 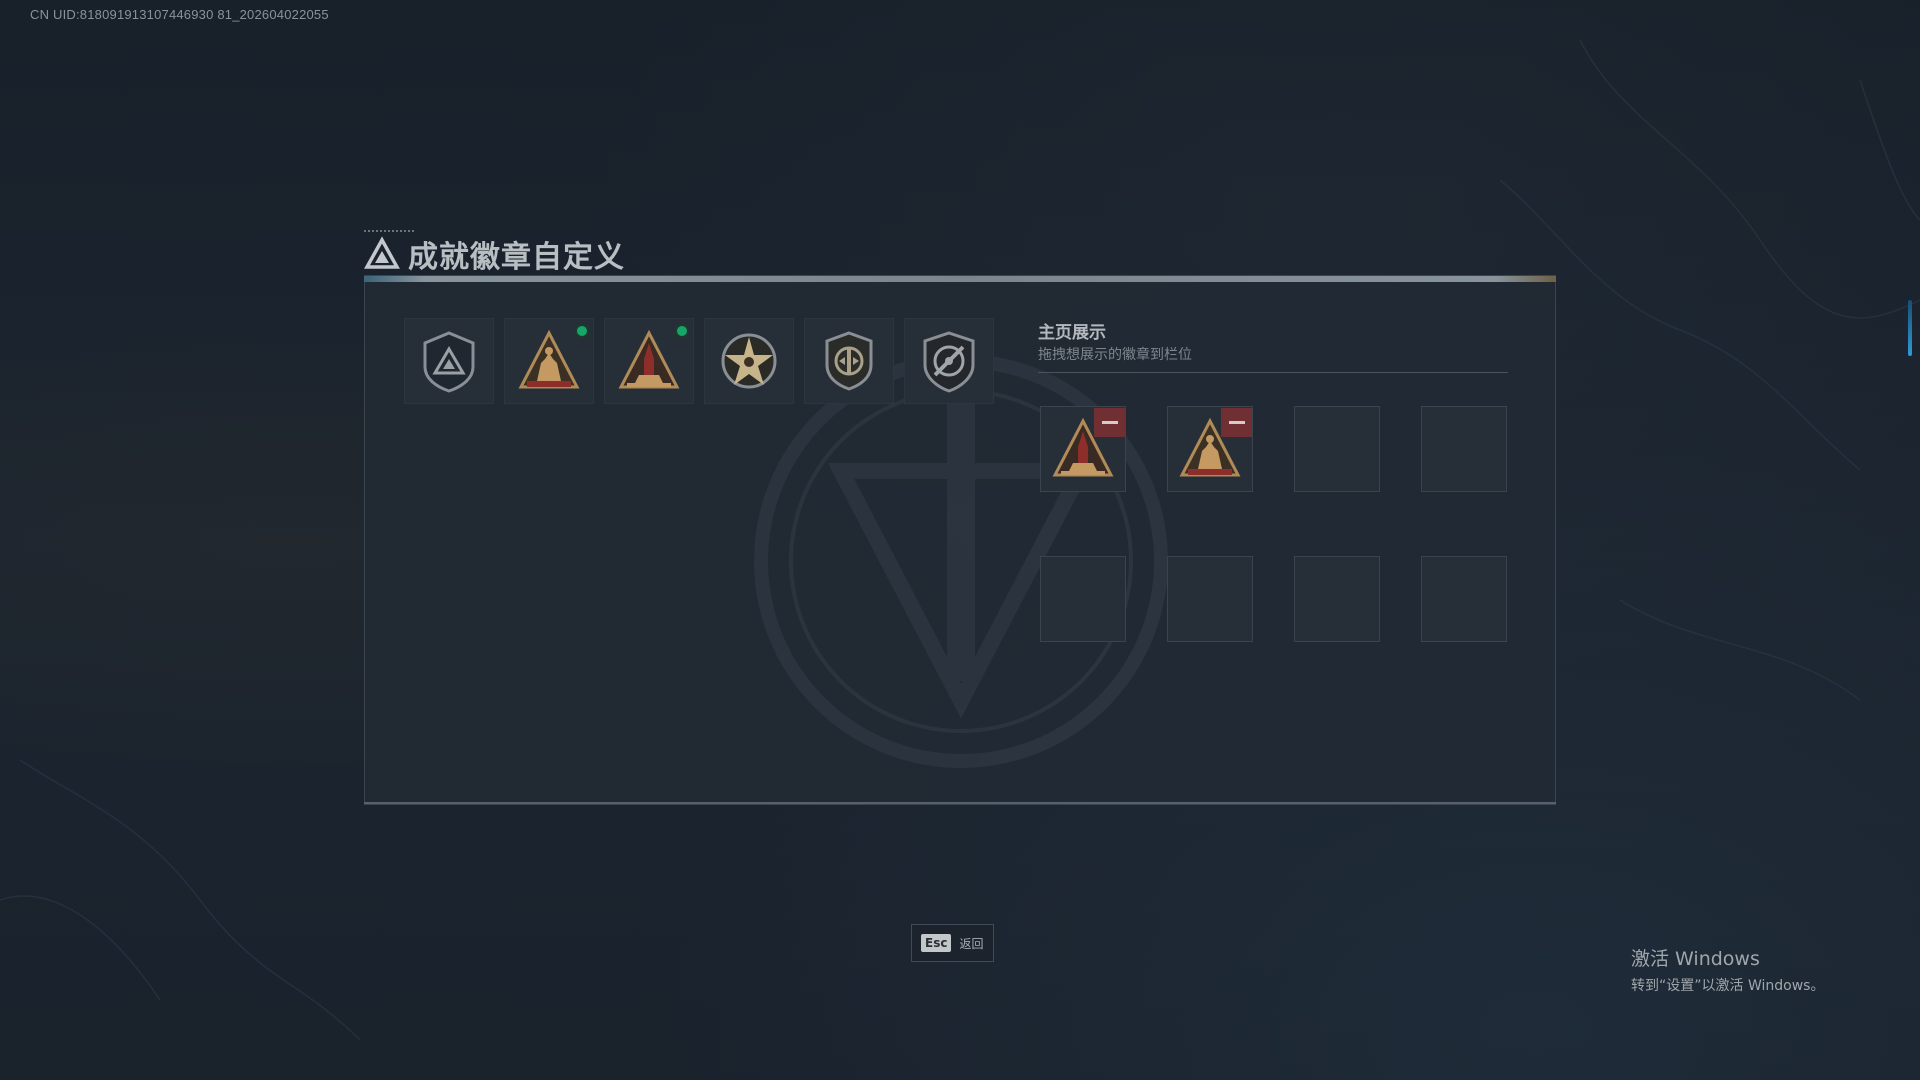 I want to click on soldiers-triangle-badge-icon, so click(x=549, y=359).